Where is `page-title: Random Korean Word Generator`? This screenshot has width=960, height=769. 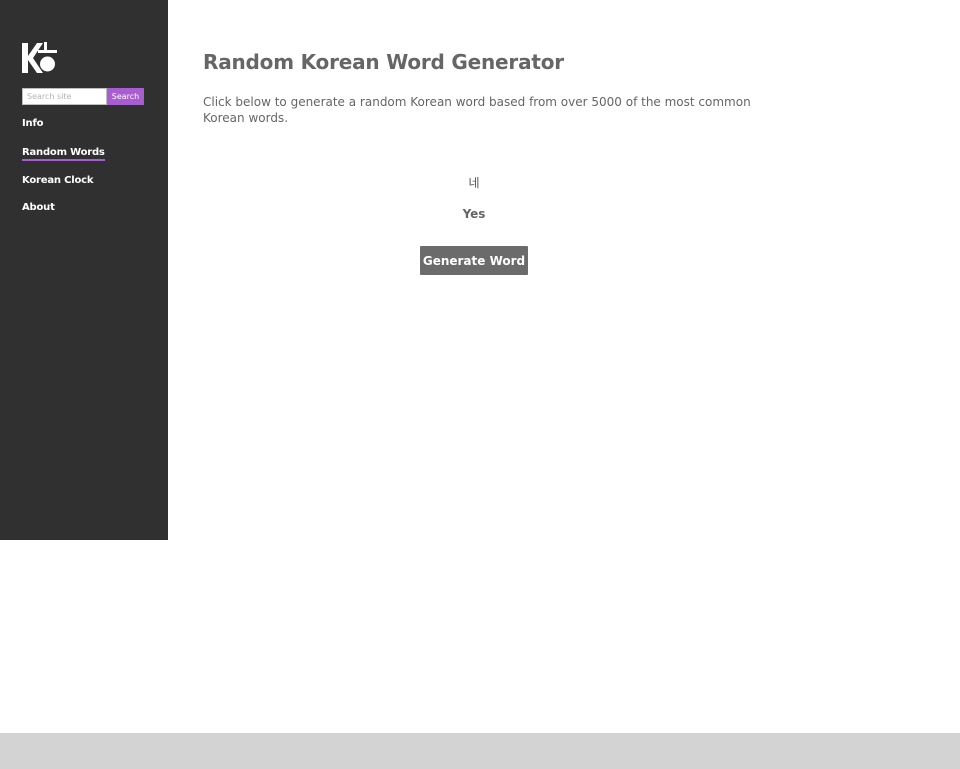 page-title: Random Korean Word Generator is located at coordinates (383, 62).